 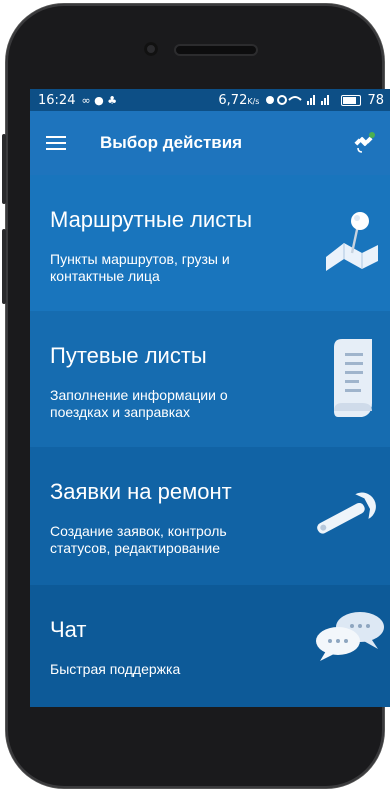 What do you see at coordinates (253, 101) in the screenshot?
I see `network-speed-unit: K/s` at bounding box center [253, 101].